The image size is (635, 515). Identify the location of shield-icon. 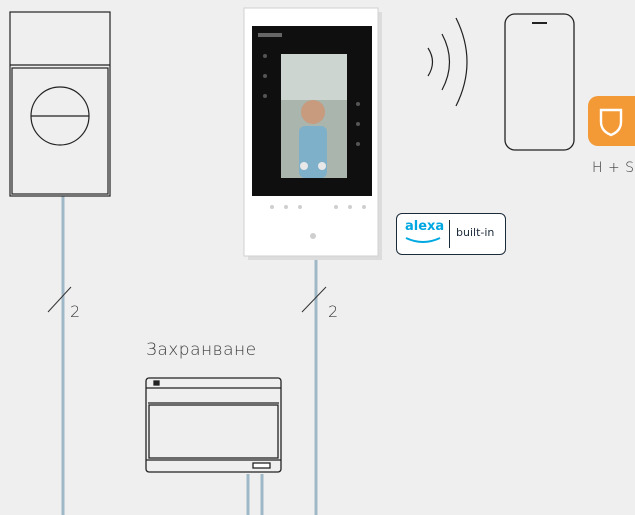
(611, 121).